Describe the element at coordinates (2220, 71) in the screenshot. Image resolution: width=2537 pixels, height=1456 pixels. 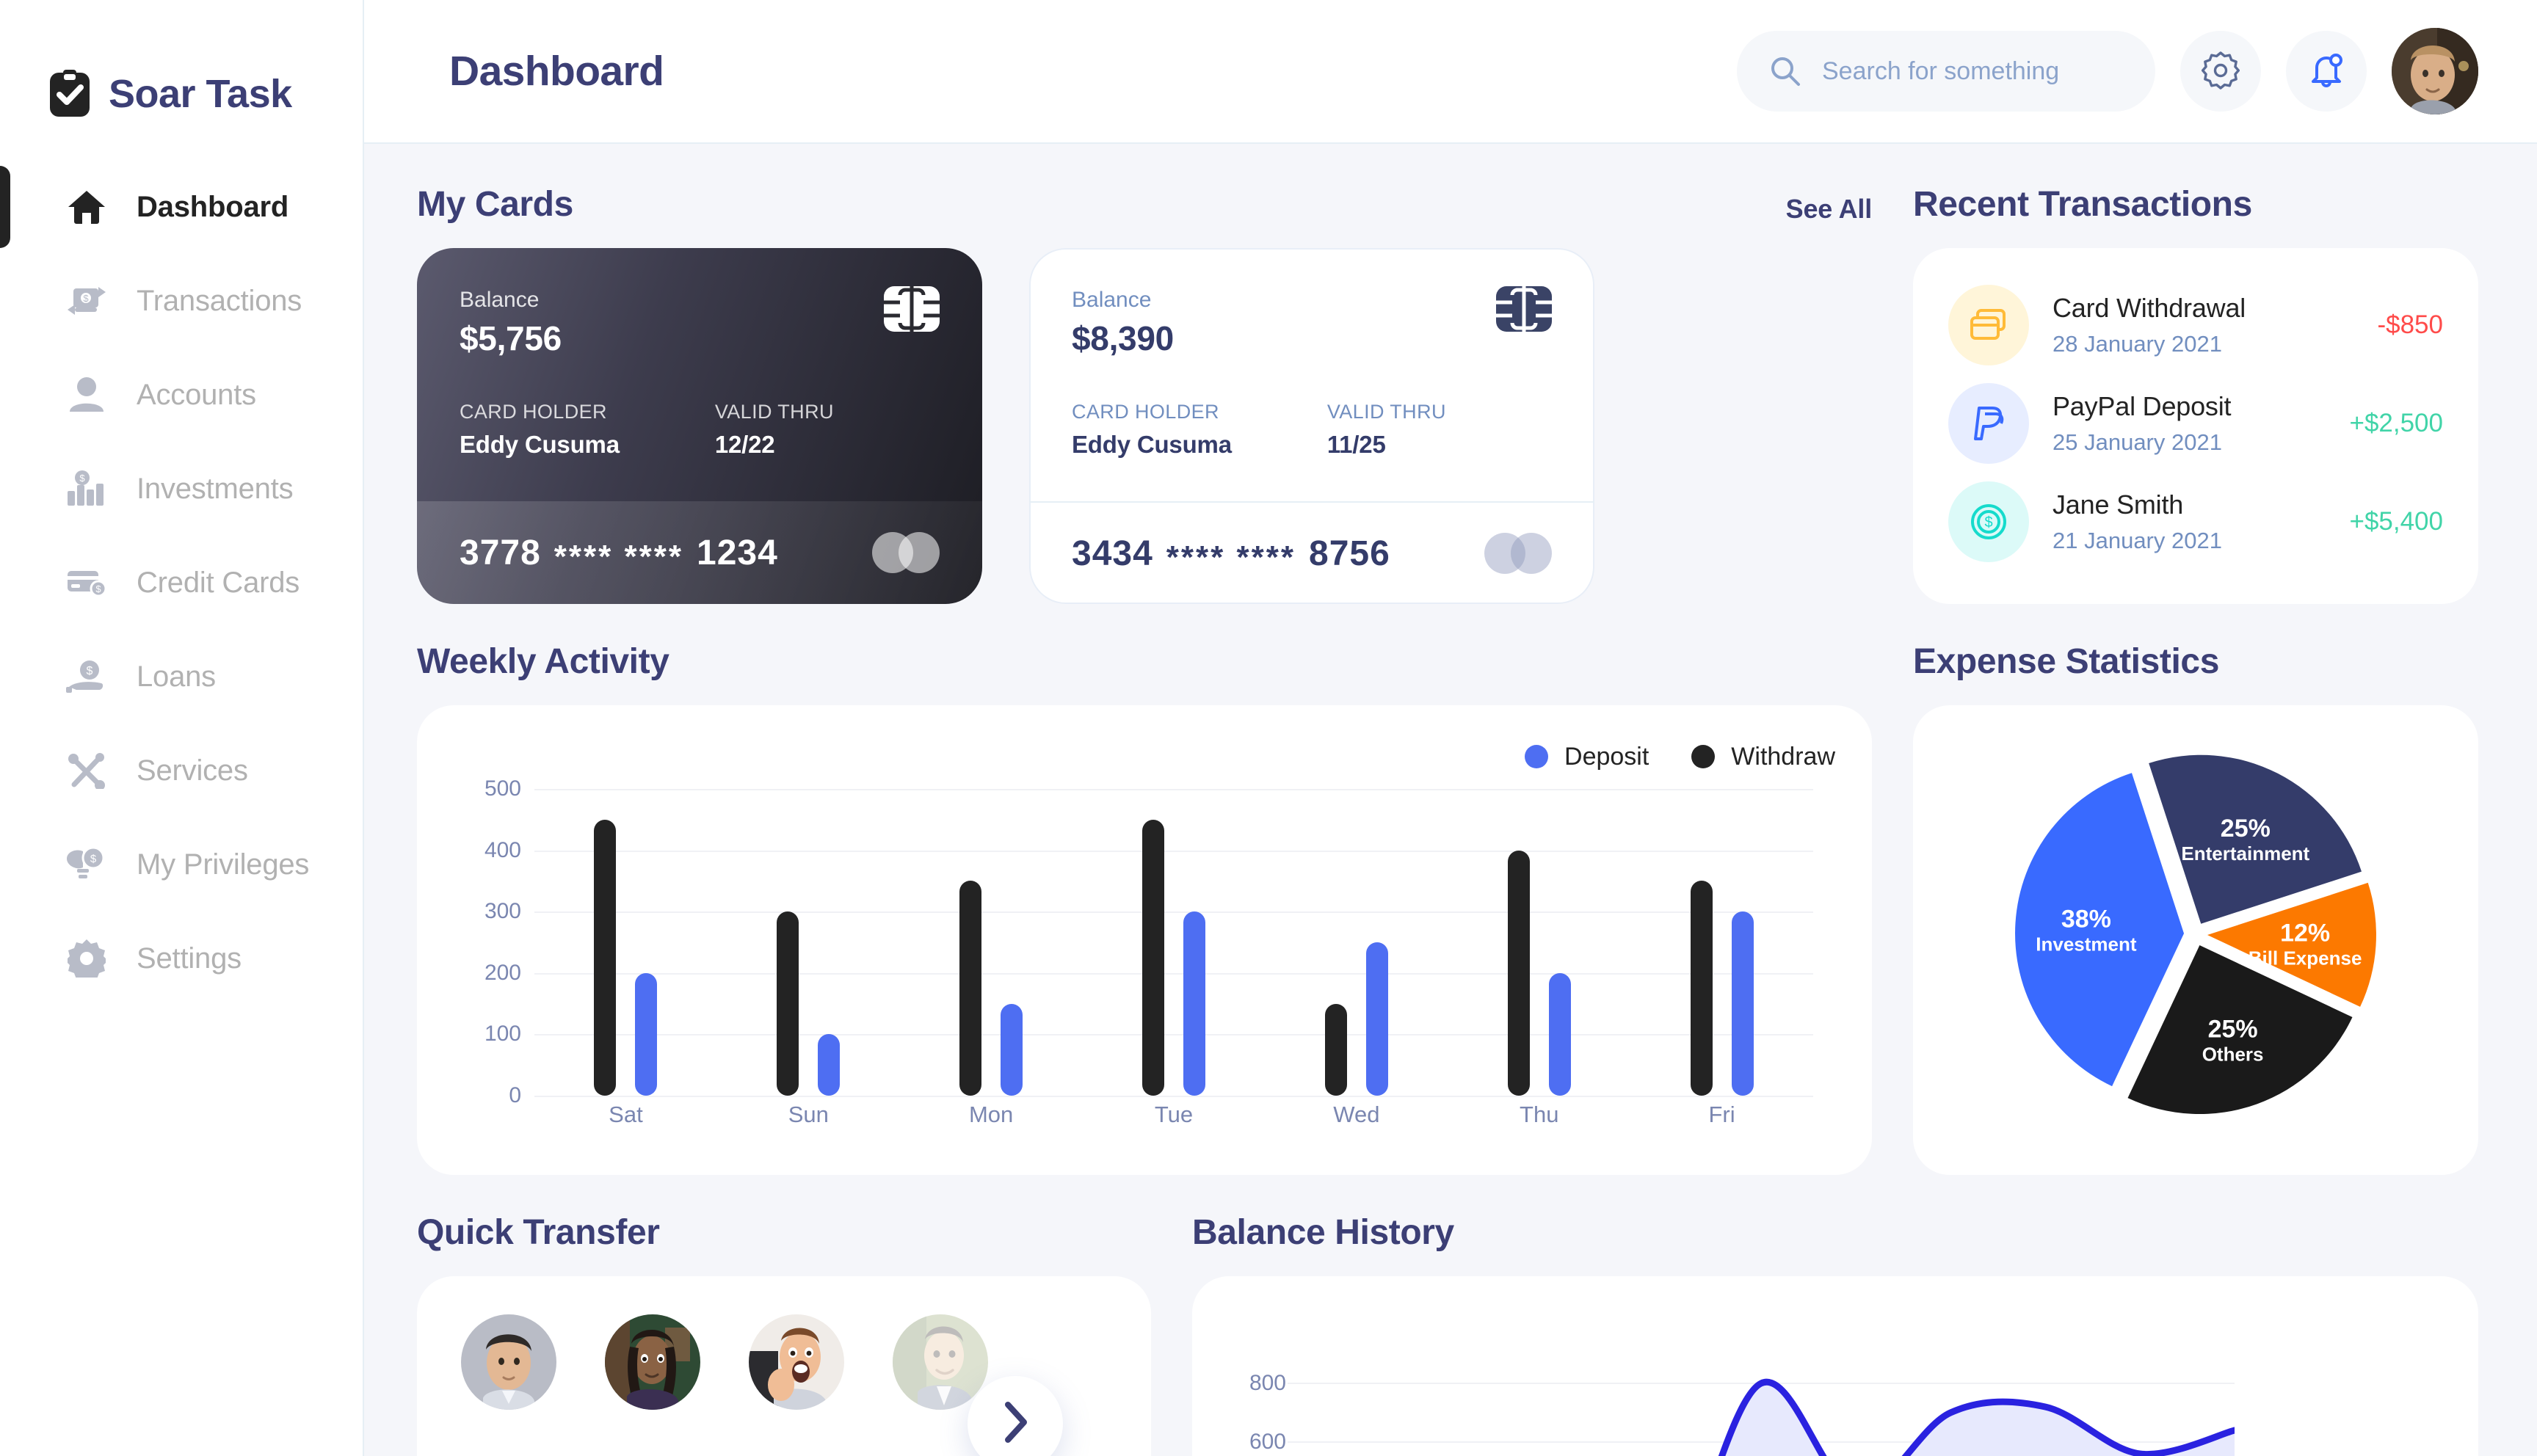
I see `settings-button` at that location.